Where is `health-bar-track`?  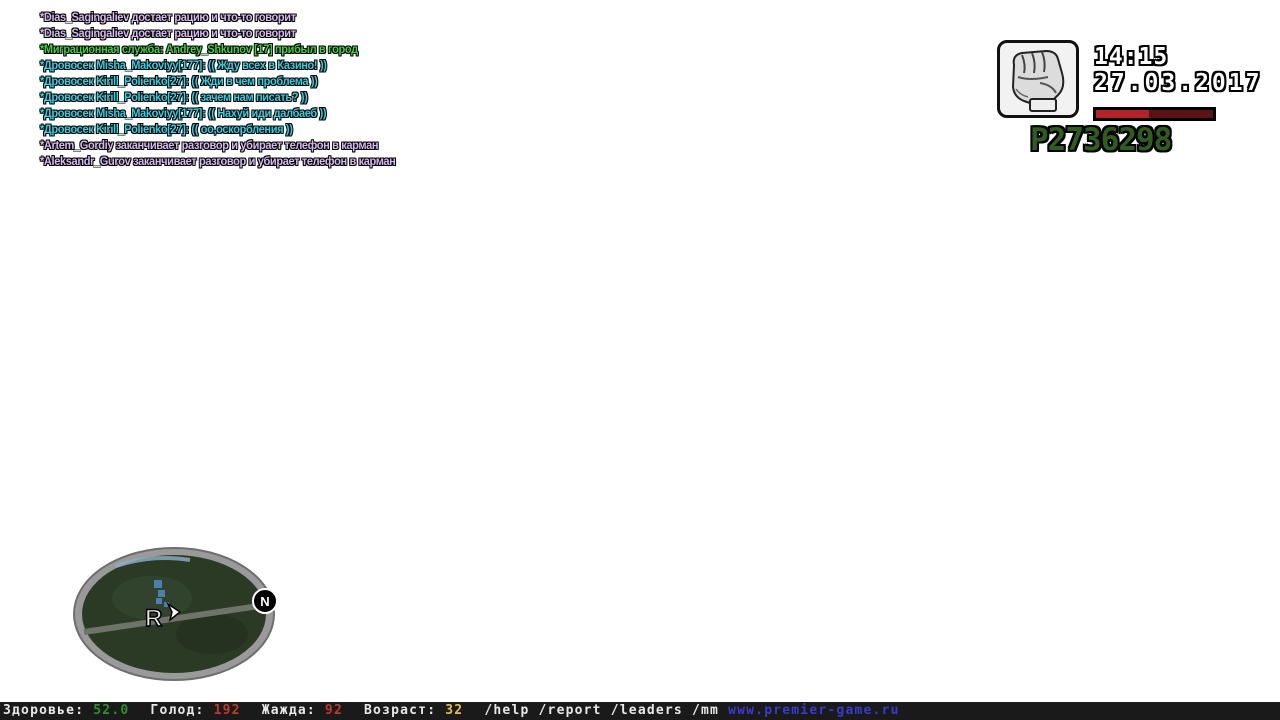
health-bar-track is located at coordinates (1154, 114).